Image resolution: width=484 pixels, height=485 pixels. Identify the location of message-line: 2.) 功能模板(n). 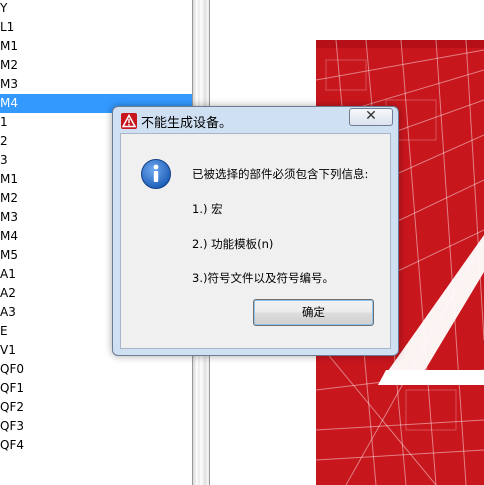
(233, 244).